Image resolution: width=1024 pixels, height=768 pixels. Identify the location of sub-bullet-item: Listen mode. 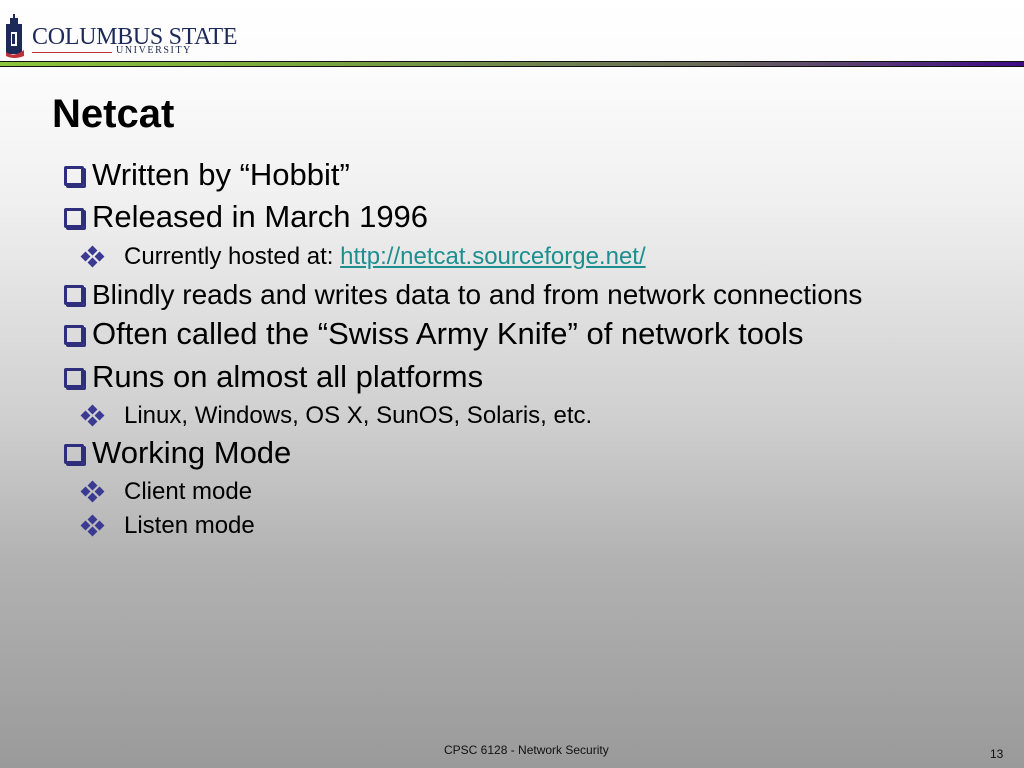
(167, 526).